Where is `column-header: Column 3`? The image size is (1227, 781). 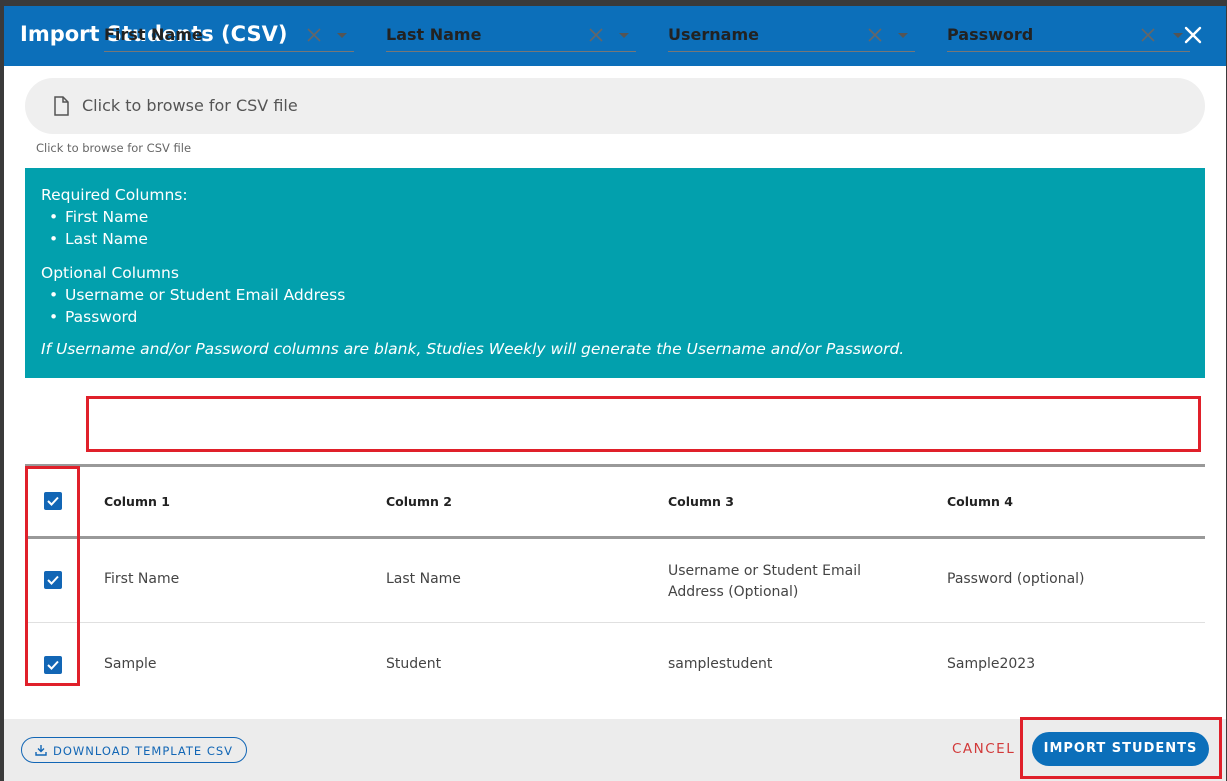 column-header: Column 3 is located at coordinates (701, 501).